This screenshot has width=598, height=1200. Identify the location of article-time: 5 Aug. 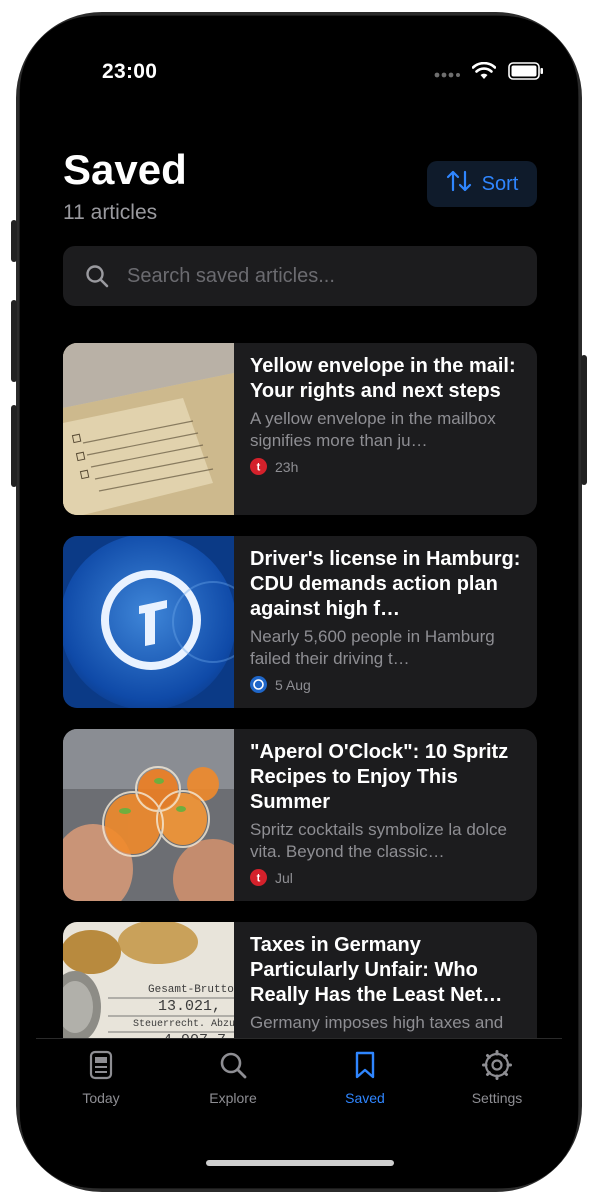
(293, 684).